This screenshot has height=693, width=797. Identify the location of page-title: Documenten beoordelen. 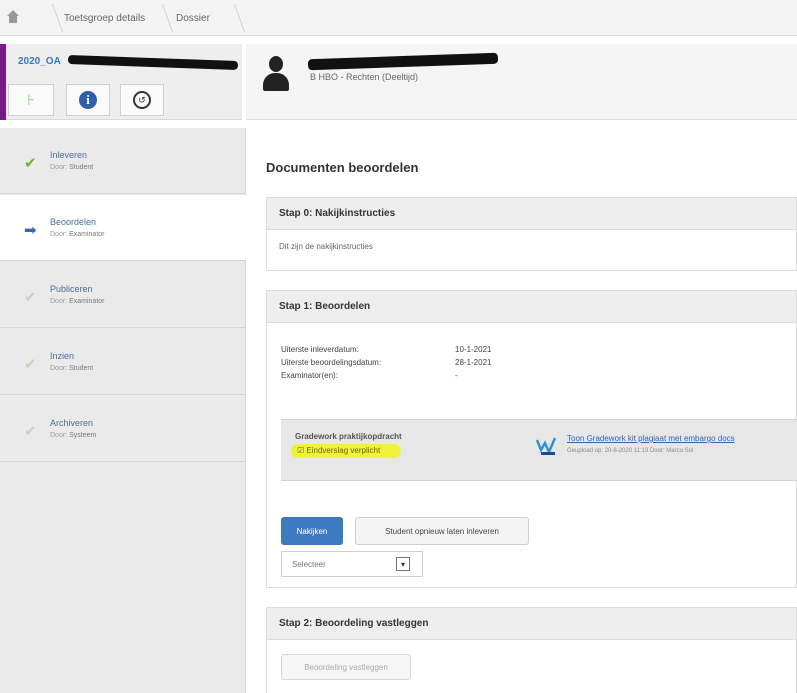
(342, 167).